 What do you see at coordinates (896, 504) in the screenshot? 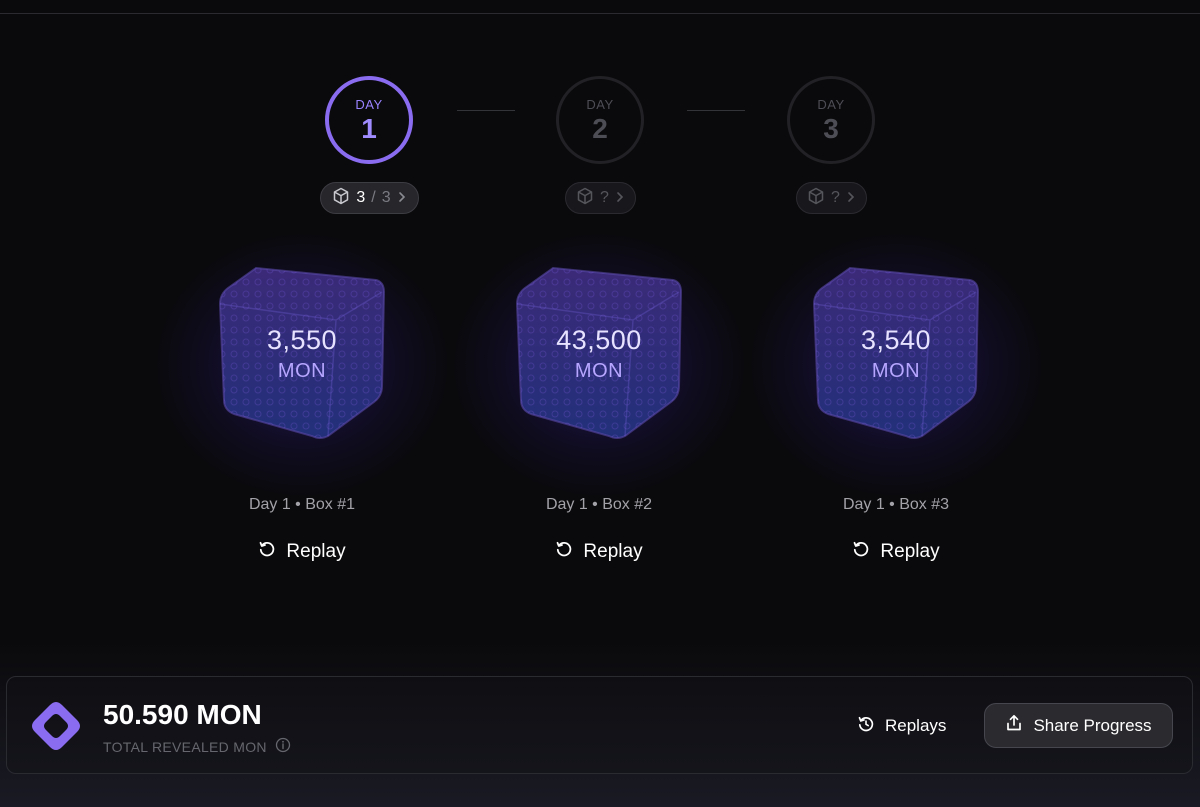
I see `box-caption: Day 1 • Box #3` at bounding box center [896, 504].